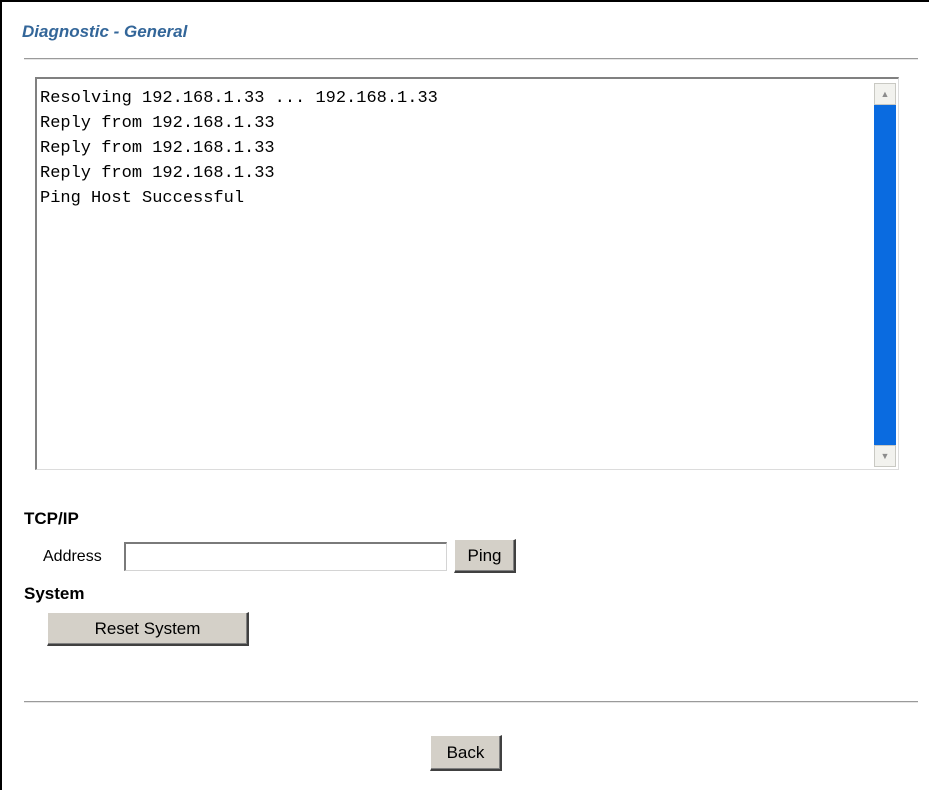 The image size is (931, 790). What do you see at coordinates (239, 98) in the screenshot?
I see `output-line: Resolving 192.168.1.33 ... 192.168.1.33` at bounding box center [239, 98].